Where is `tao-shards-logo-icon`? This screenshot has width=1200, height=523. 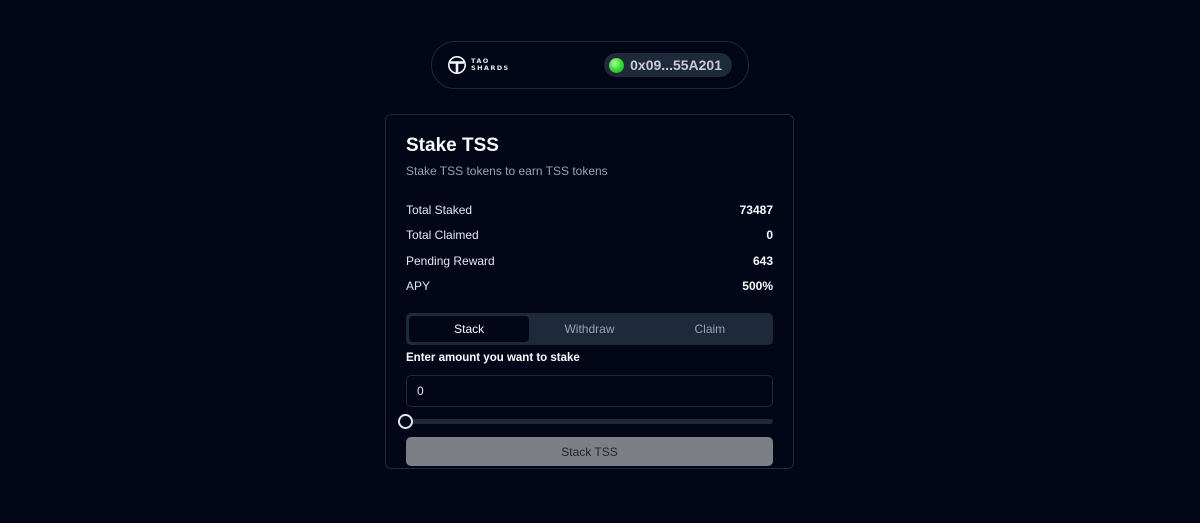
tao-shards-logo-icon is located at coordinates (457, 65).